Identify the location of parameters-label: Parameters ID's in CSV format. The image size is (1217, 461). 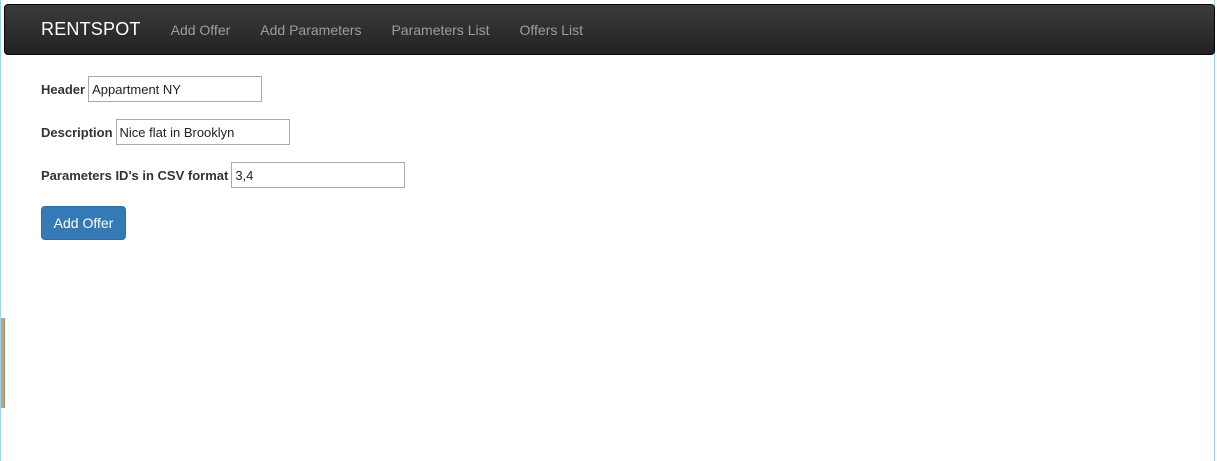
(135, 175).